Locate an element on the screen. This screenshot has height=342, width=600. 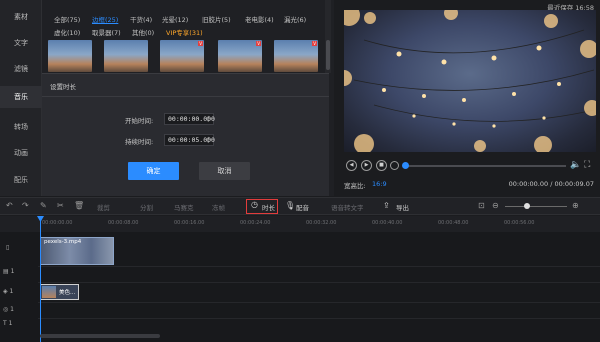
filter-icon: ◎ is located at coordinates (6, 309).